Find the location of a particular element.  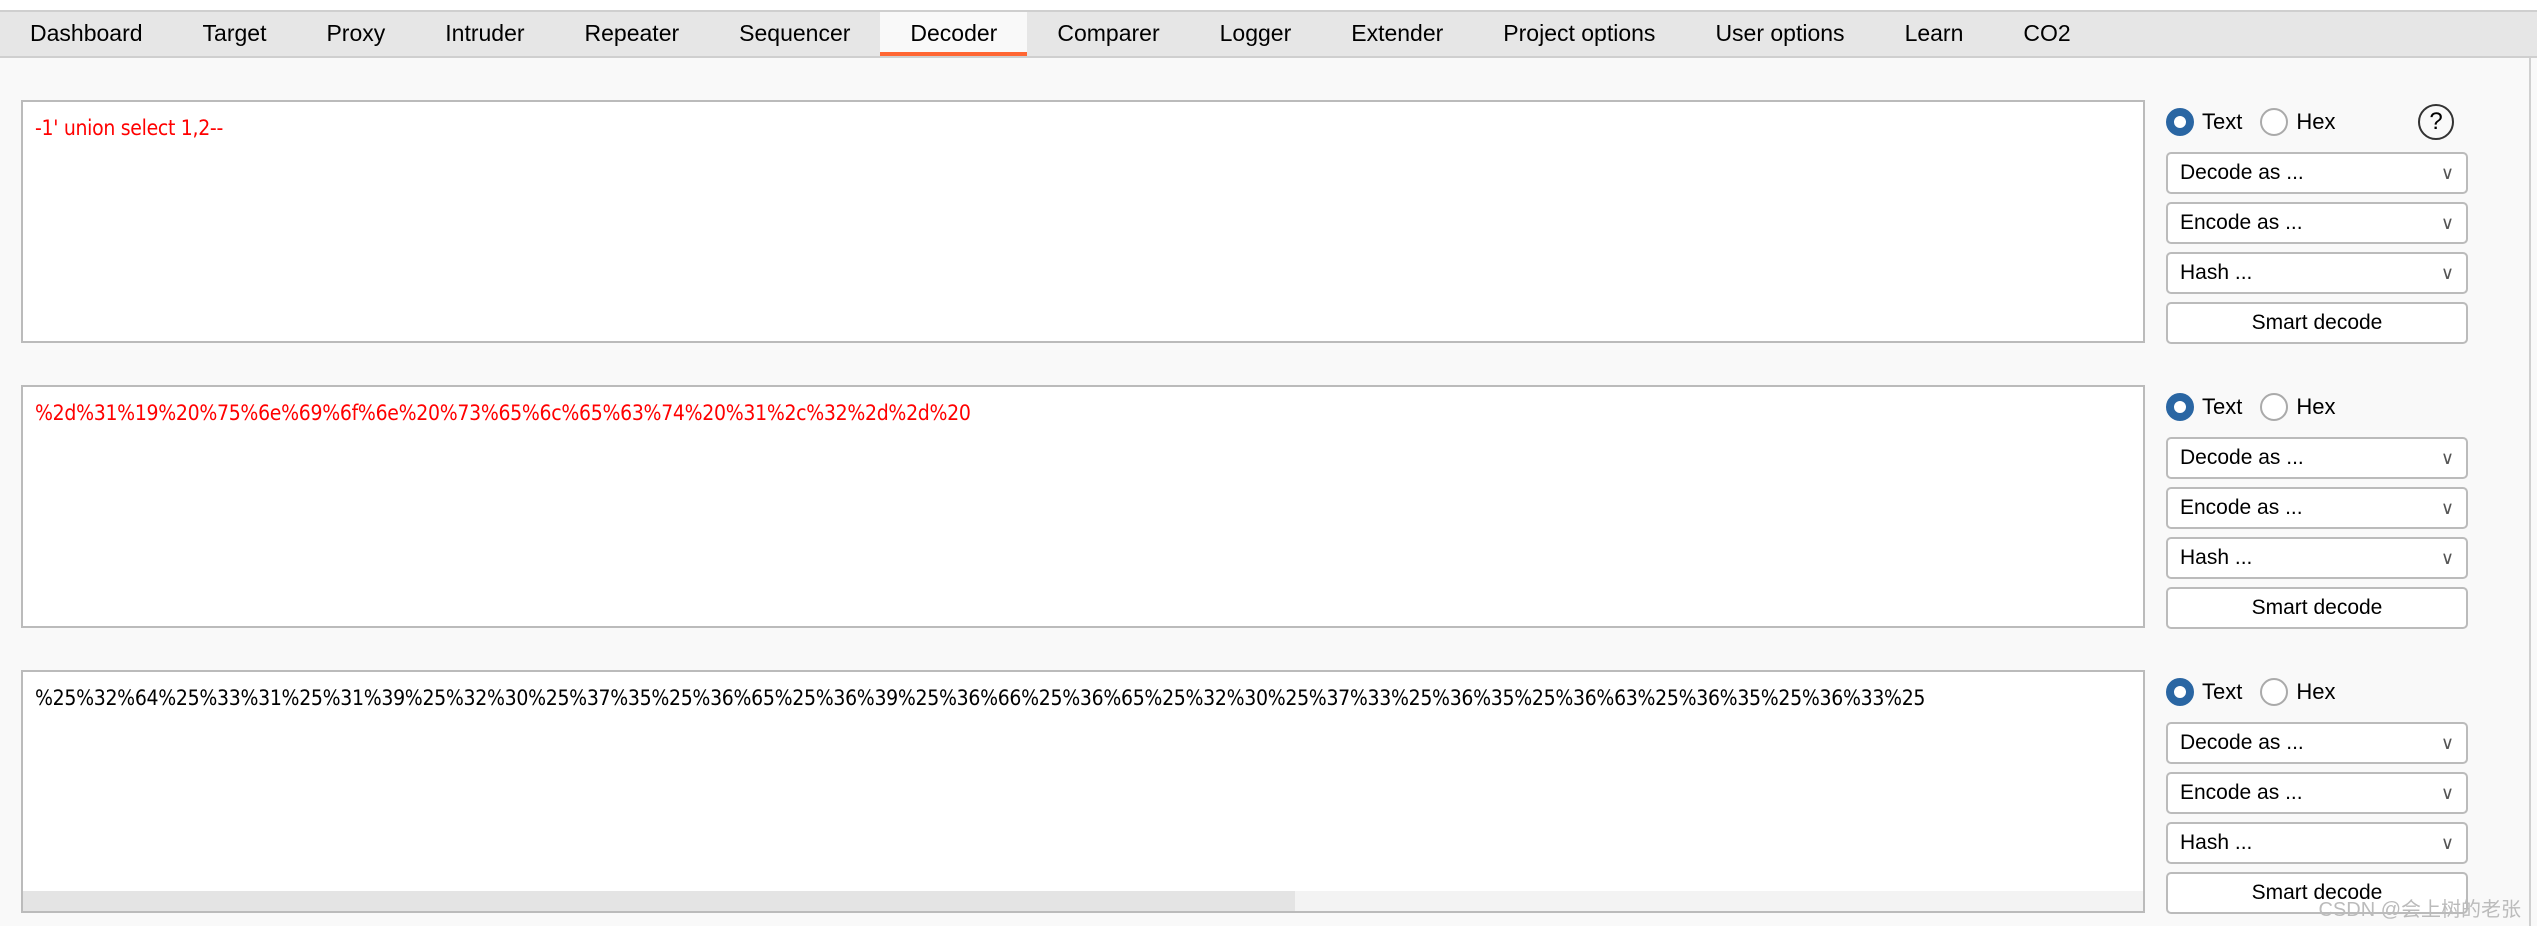

watermark: CSDN @会上树的老张 is located at coordinates (2419, 910).